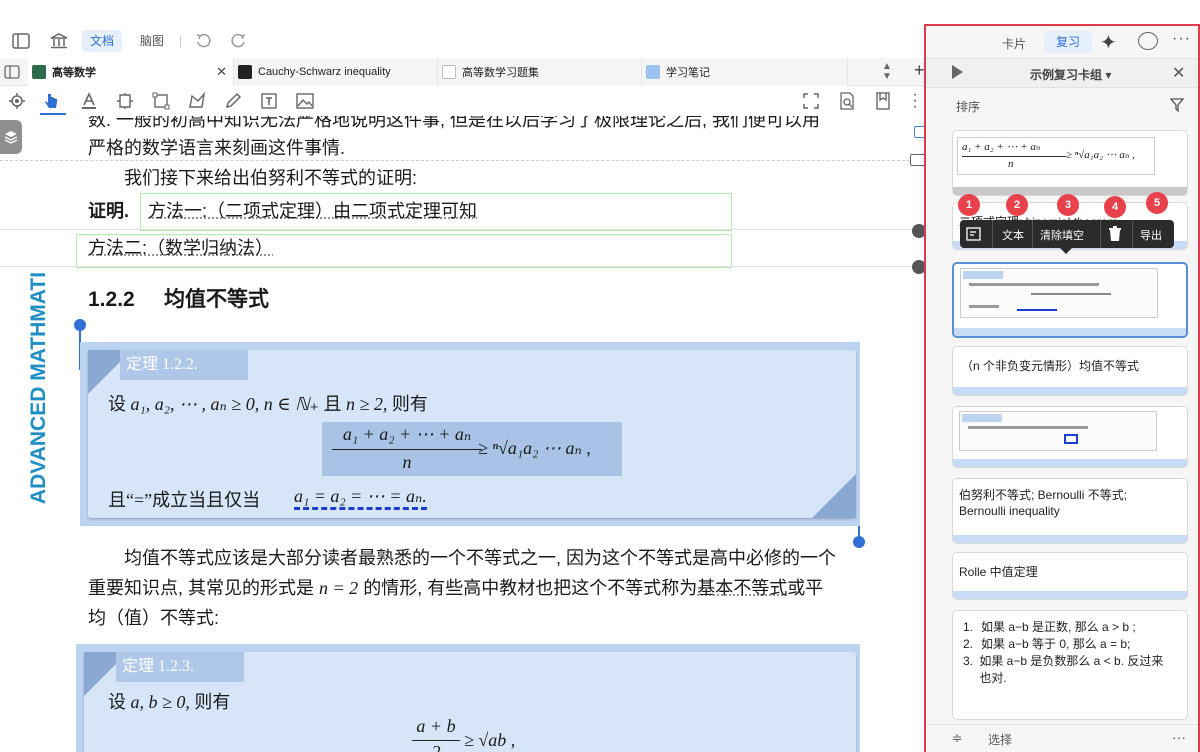  Describe the element at coordinates (1070, 371) in the screenshot. I see `review-card: （n 个非负变元情形）均值不等式` at that location.